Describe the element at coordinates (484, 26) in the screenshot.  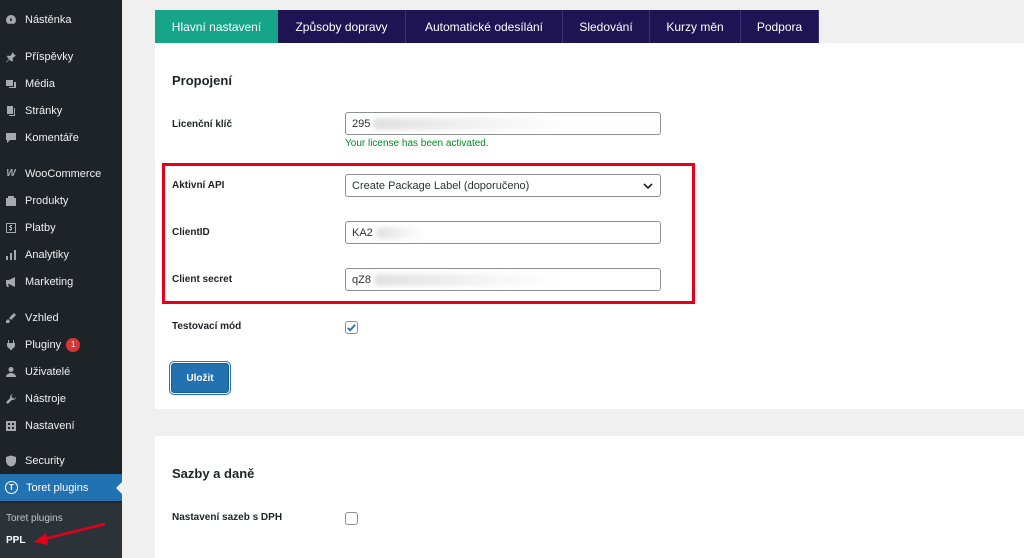
I see `tab-automatic-sending: Automatické odesílání` at that location.